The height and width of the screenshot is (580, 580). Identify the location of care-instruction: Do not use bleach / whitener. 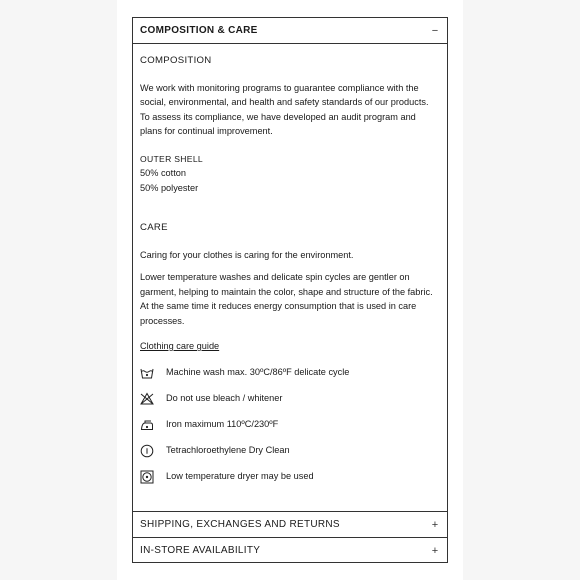
(290, 399).